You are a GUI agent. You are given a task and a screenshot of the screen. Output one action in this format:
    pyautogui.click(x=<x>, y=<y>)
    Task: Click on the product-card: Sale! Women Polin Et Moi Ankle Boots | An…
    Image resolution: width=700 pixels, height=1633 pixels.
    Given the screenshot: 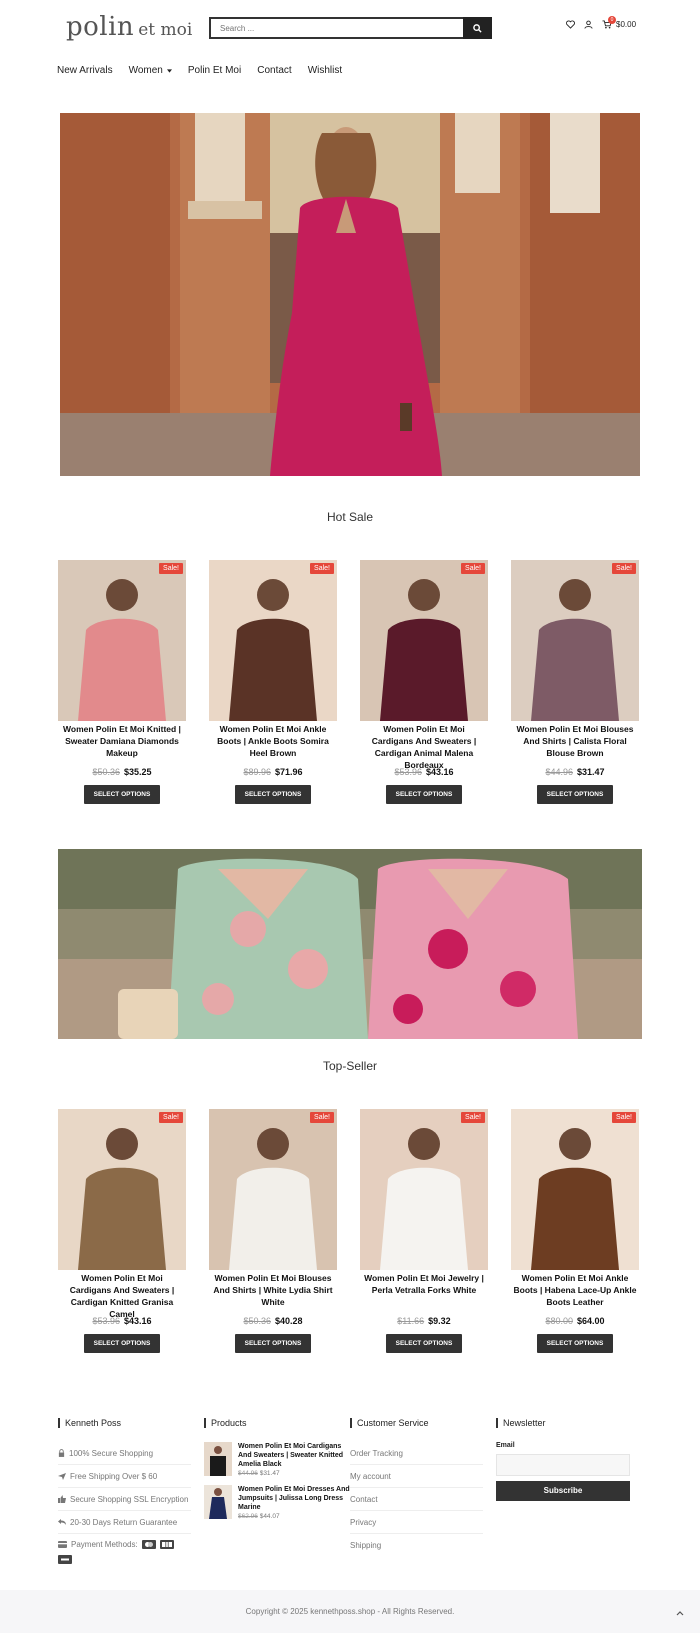 What is the action you would take?
    pyautogui.click(x=273, y=682)
    